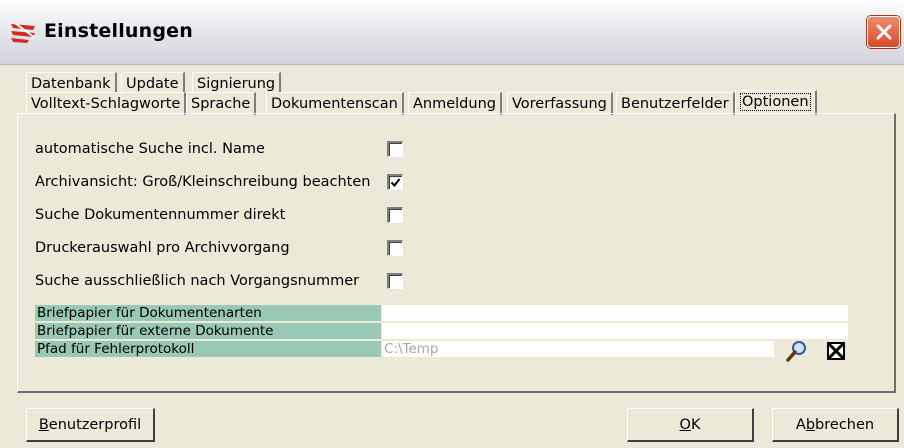 This screenshot has width=904, height=448. I want to click on tab-label: Optionen, so click(775, 102).